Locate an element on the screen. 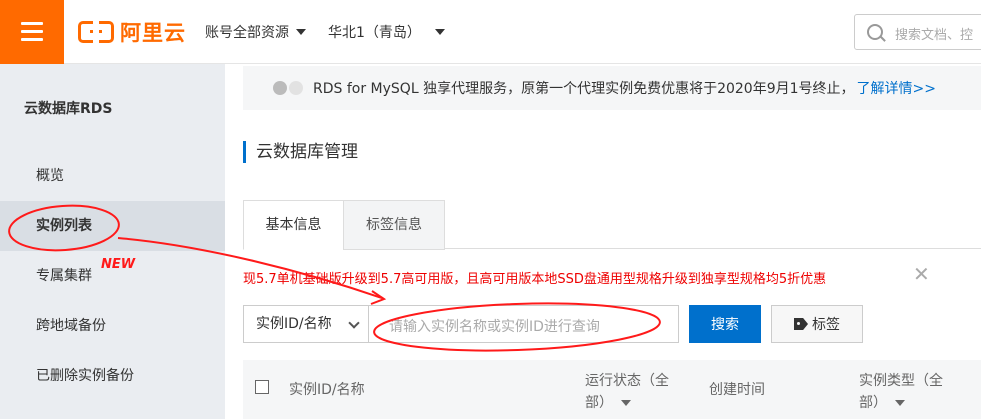 This screenshot has height=419, width=981. sidebar-title: 云数据库RDS is located at coordinates (68, 109).